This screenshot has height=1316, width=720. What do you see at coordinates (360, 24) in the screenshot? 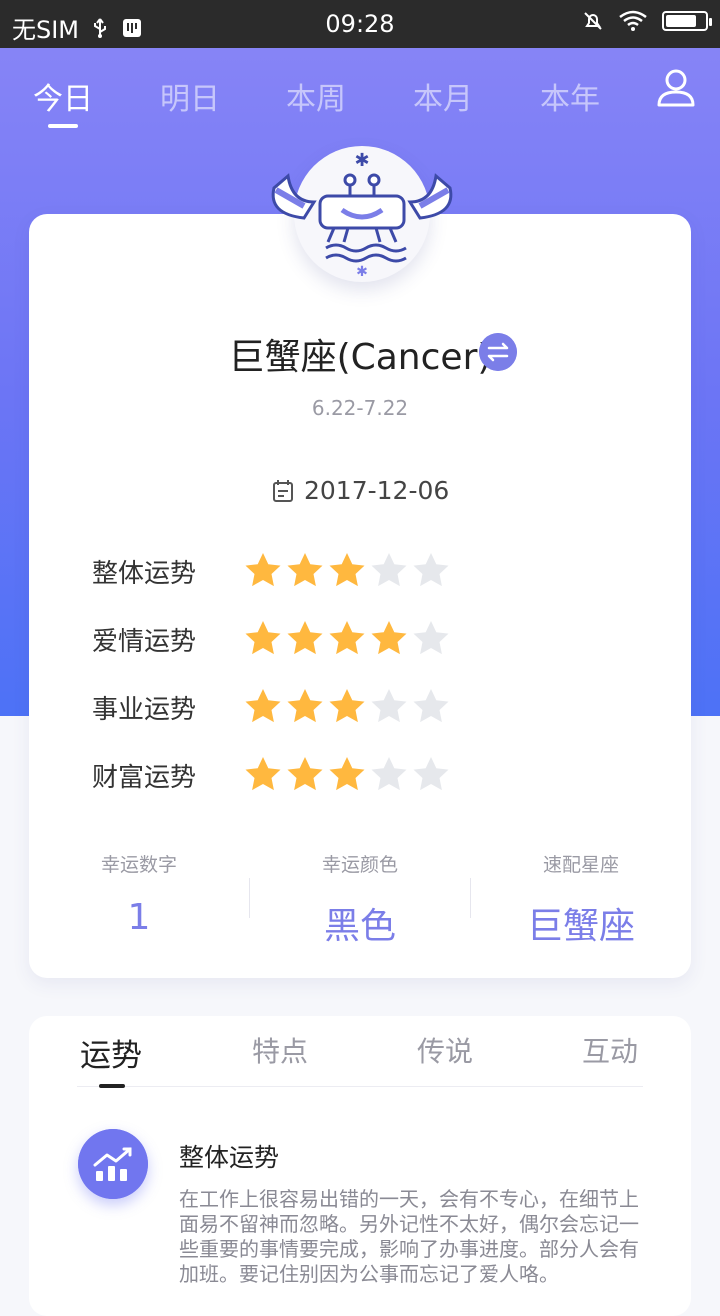
I see `status-bar: 无SIM 09:28` at bounding box center [360, 24].